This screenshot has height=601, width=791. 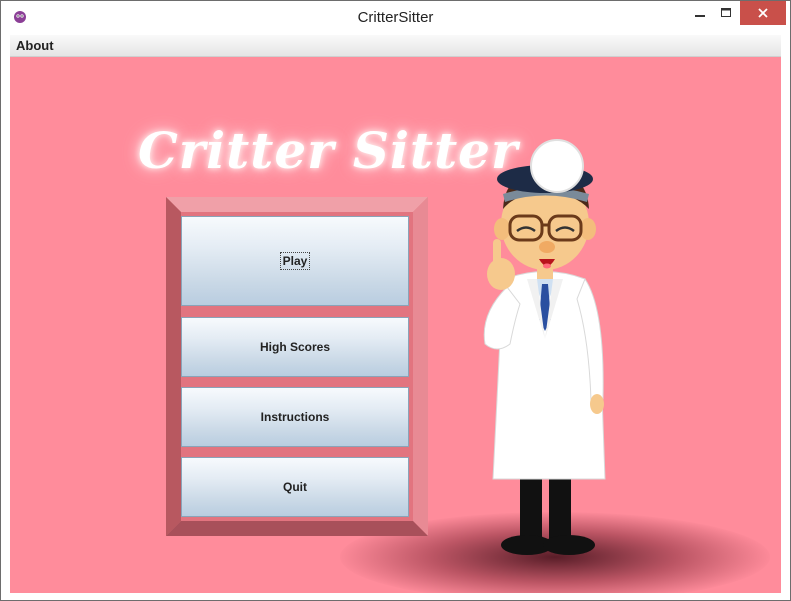 What do you see at coordinates (328, 150) in the screenshot?
I see `game-logo: Critter Sitter` at bounding box center [328, 150].